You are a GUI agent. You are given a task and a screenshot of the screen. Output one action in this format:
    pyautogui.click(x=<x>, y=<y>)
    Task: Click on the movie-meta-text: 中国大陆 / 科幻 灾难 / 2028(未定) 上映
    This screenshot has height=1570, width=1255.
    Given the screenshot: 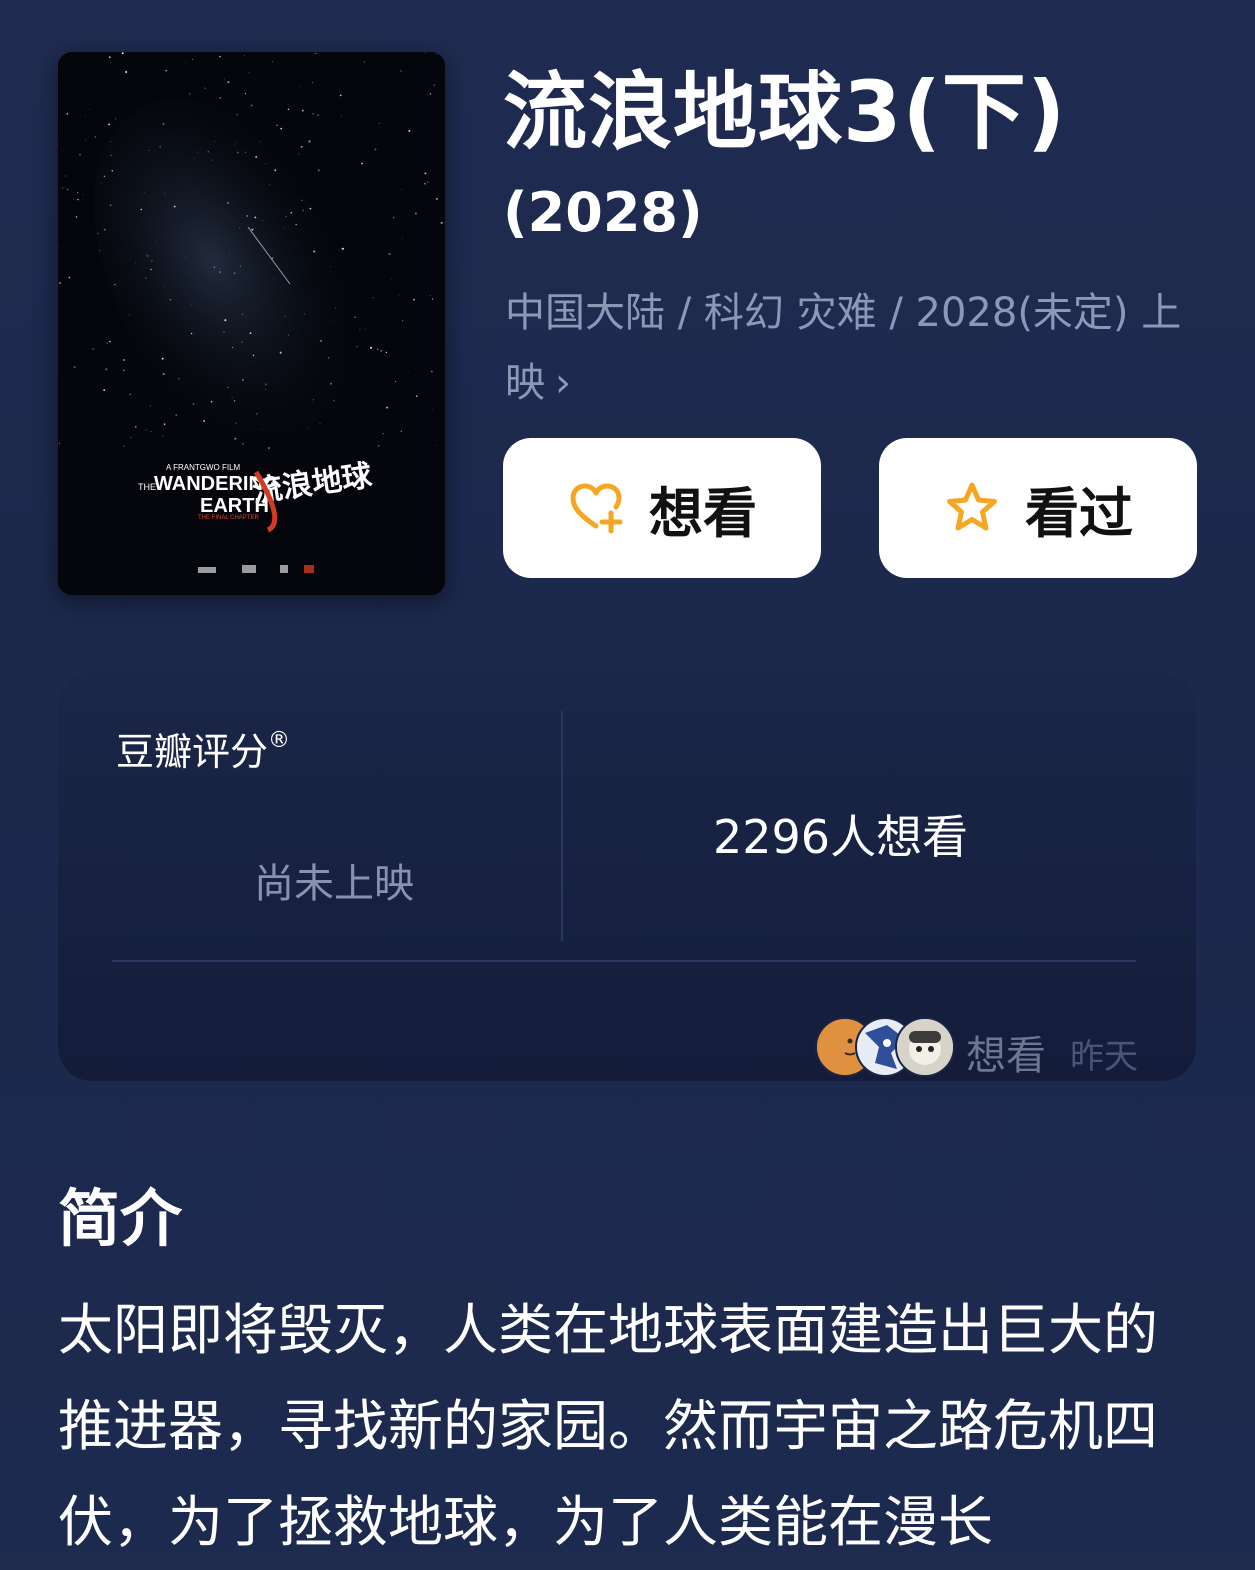 What is the action you would take?
    pyautogui.click(x=843, y=348)
    